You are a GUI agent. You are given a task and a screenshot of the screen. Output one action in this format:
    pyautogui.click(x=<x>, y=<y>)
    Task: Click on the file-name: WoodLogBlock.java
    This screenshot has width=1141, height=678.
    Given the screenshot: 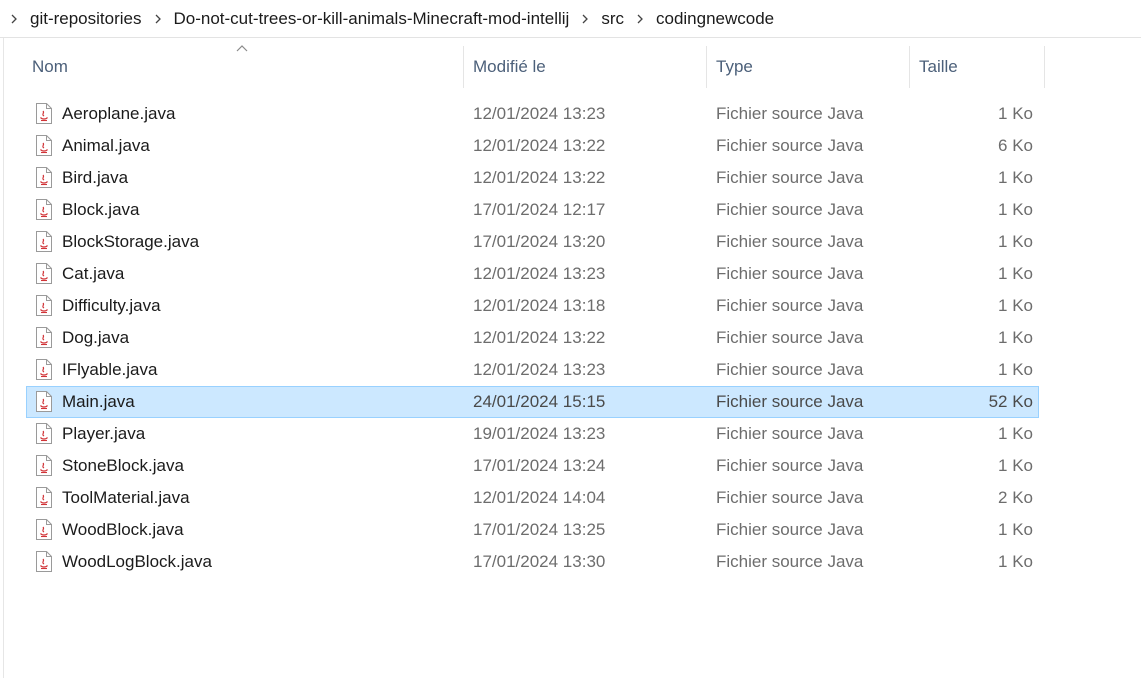 What is the action you would take?
    pyautogui.click(x=137, y=561)
    